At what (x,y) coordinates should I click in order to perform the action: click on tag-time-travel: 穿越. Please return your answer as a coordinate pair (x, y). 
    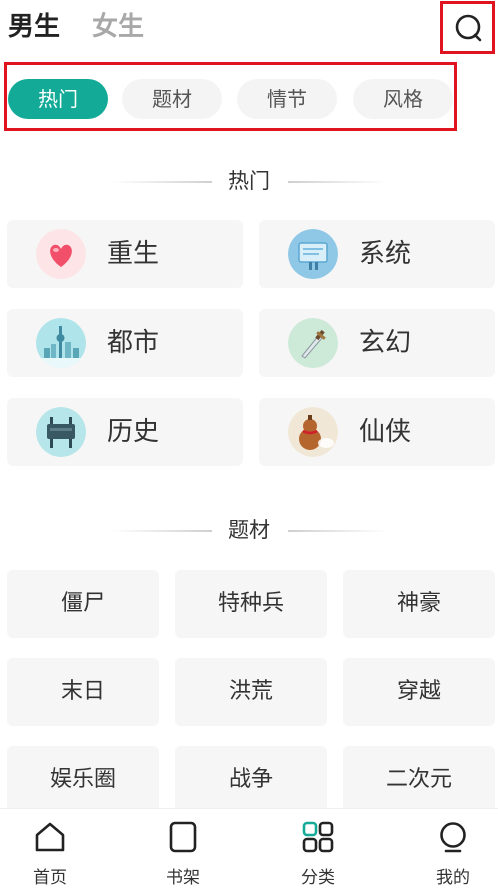
    Looking at the image, I should click on (419, 692).